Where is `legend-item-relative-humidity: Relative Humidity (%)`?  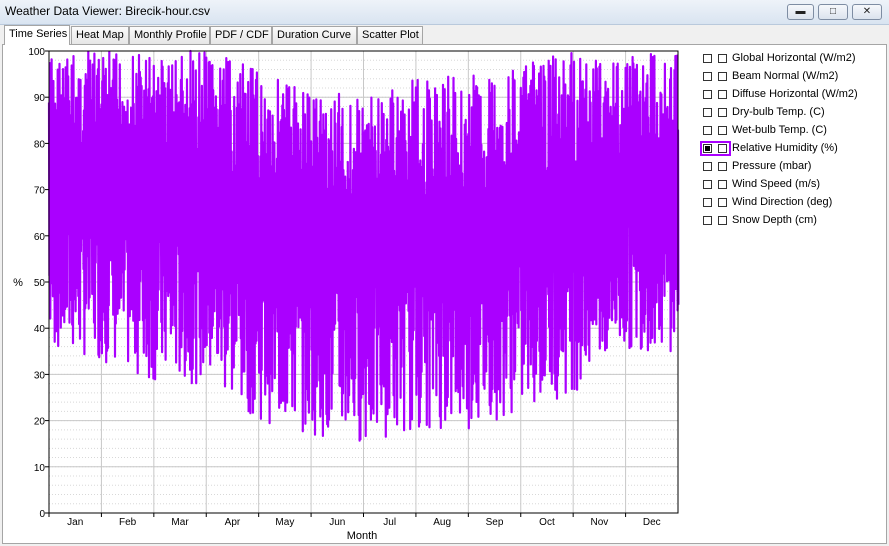
legend-item-relative-humidity: Relative Humidity (%) is located at coordinates (790, 149).